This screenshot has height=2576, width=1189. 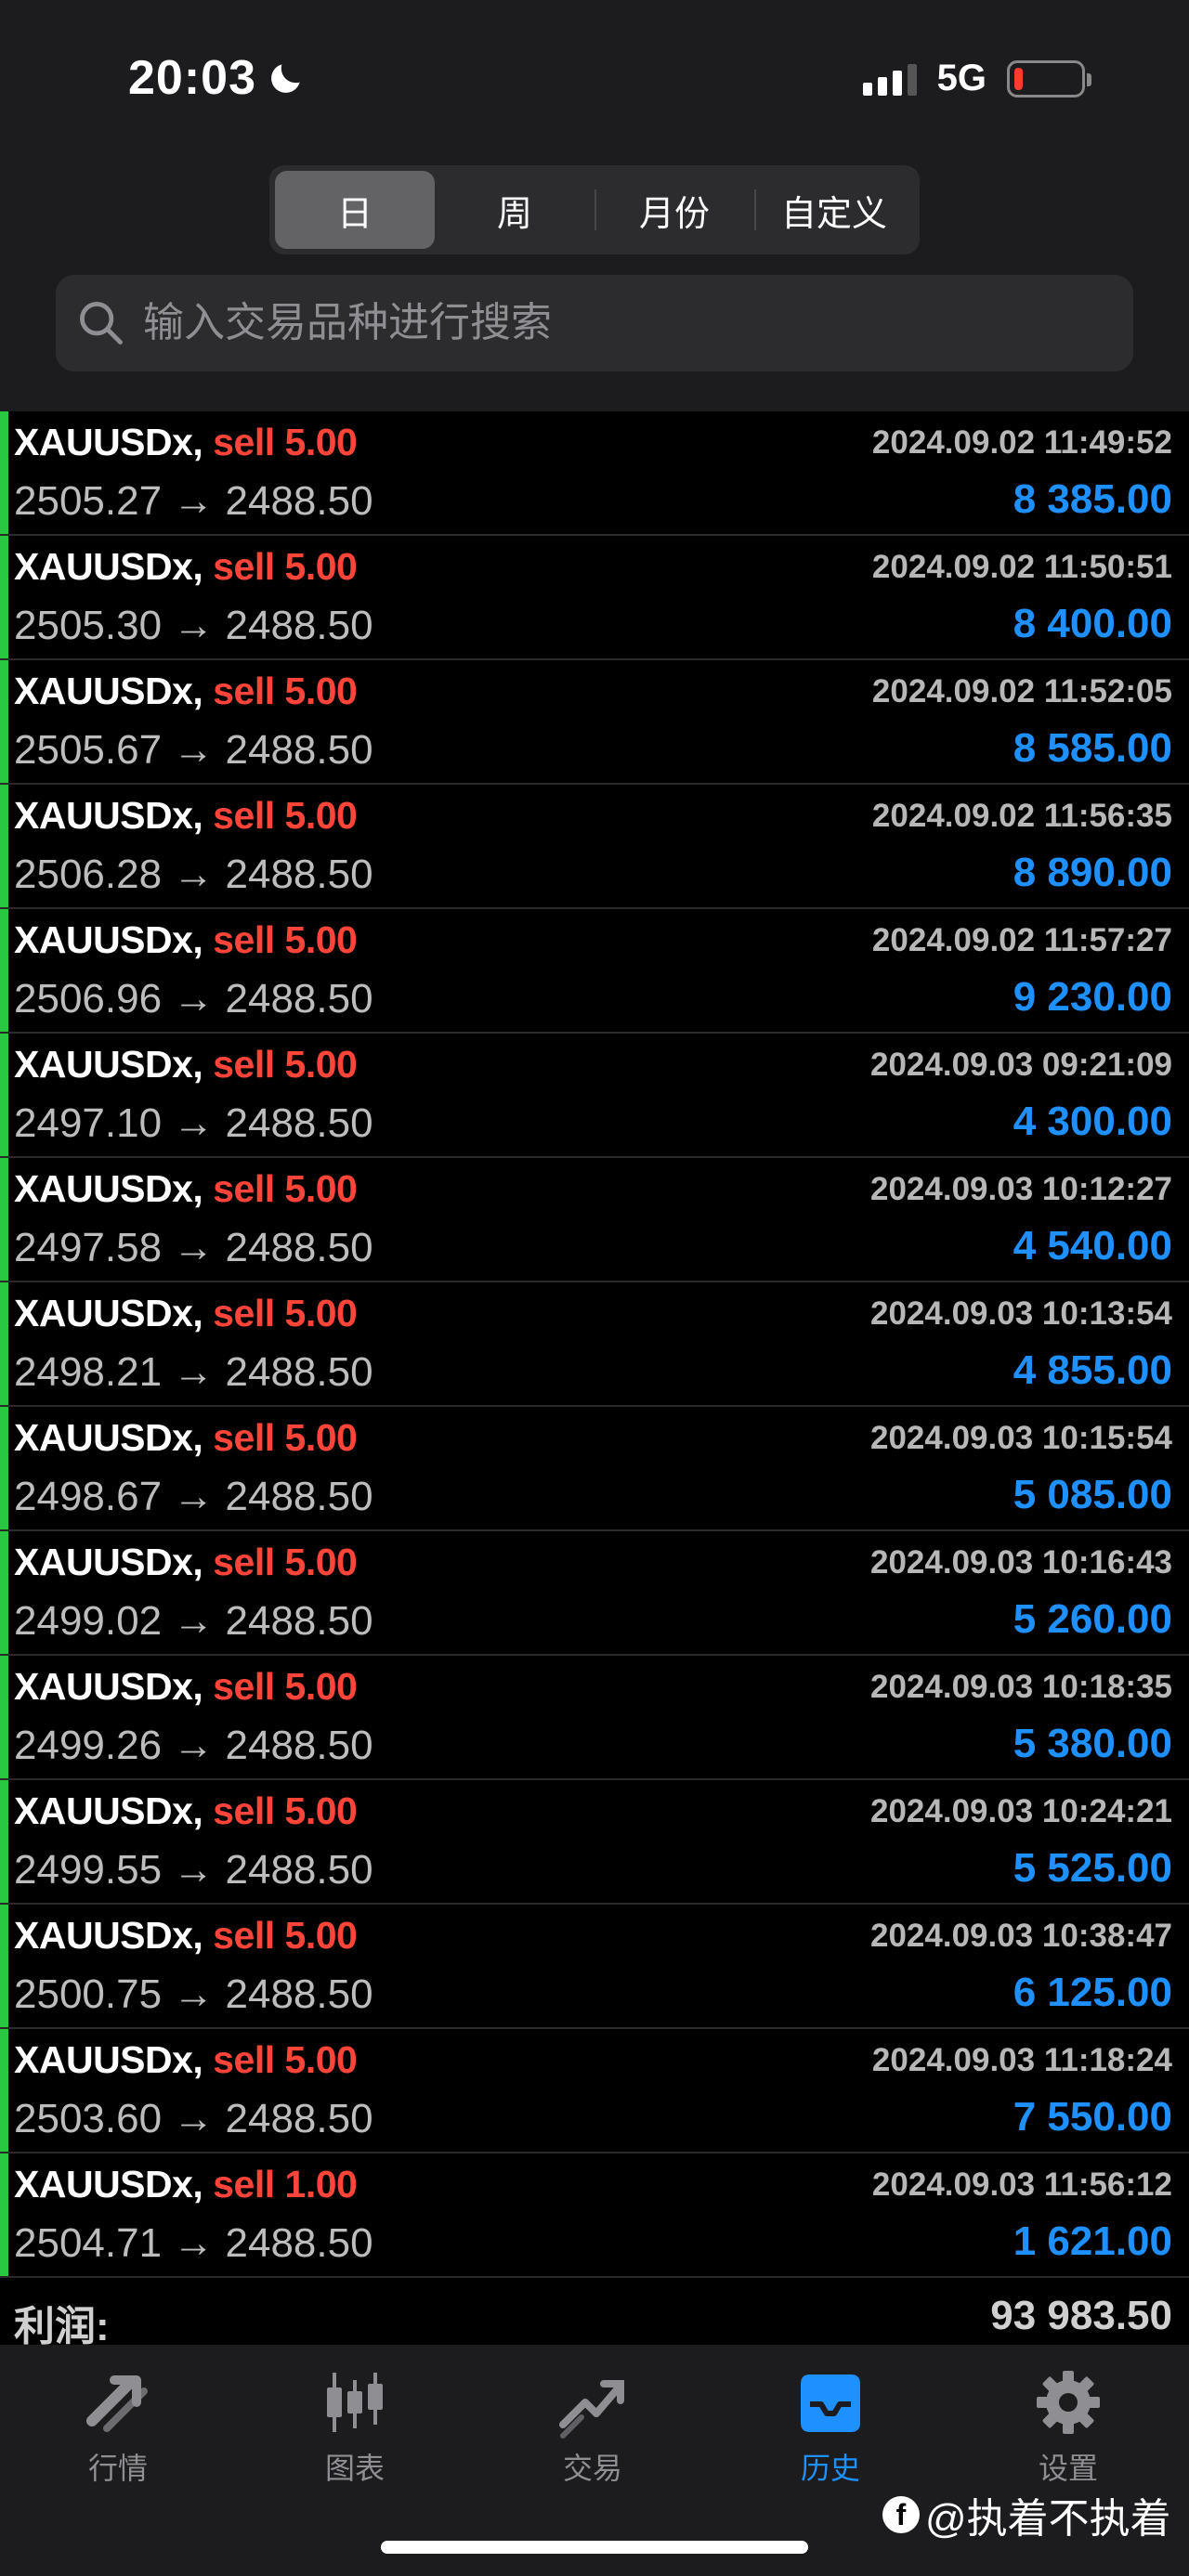 I want to click on trade-profit: 4 300.00, so click(x=1092, y=1121).